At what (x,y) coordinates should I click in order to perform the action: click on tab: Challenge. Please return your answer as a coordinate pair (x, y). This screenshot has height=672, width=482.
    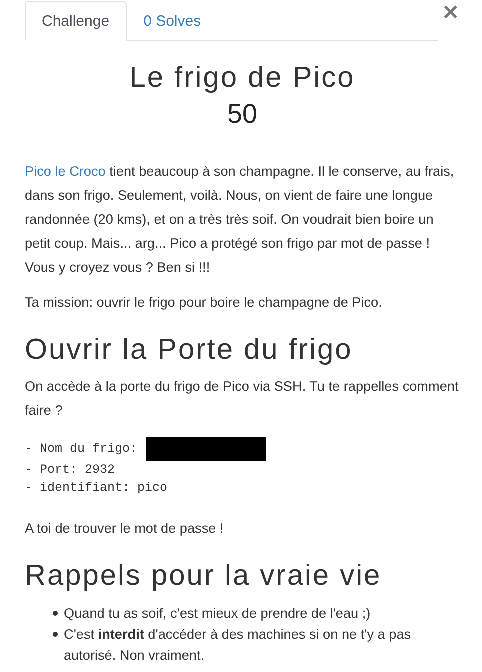
    Looking at the image, I should click on (76, 21).